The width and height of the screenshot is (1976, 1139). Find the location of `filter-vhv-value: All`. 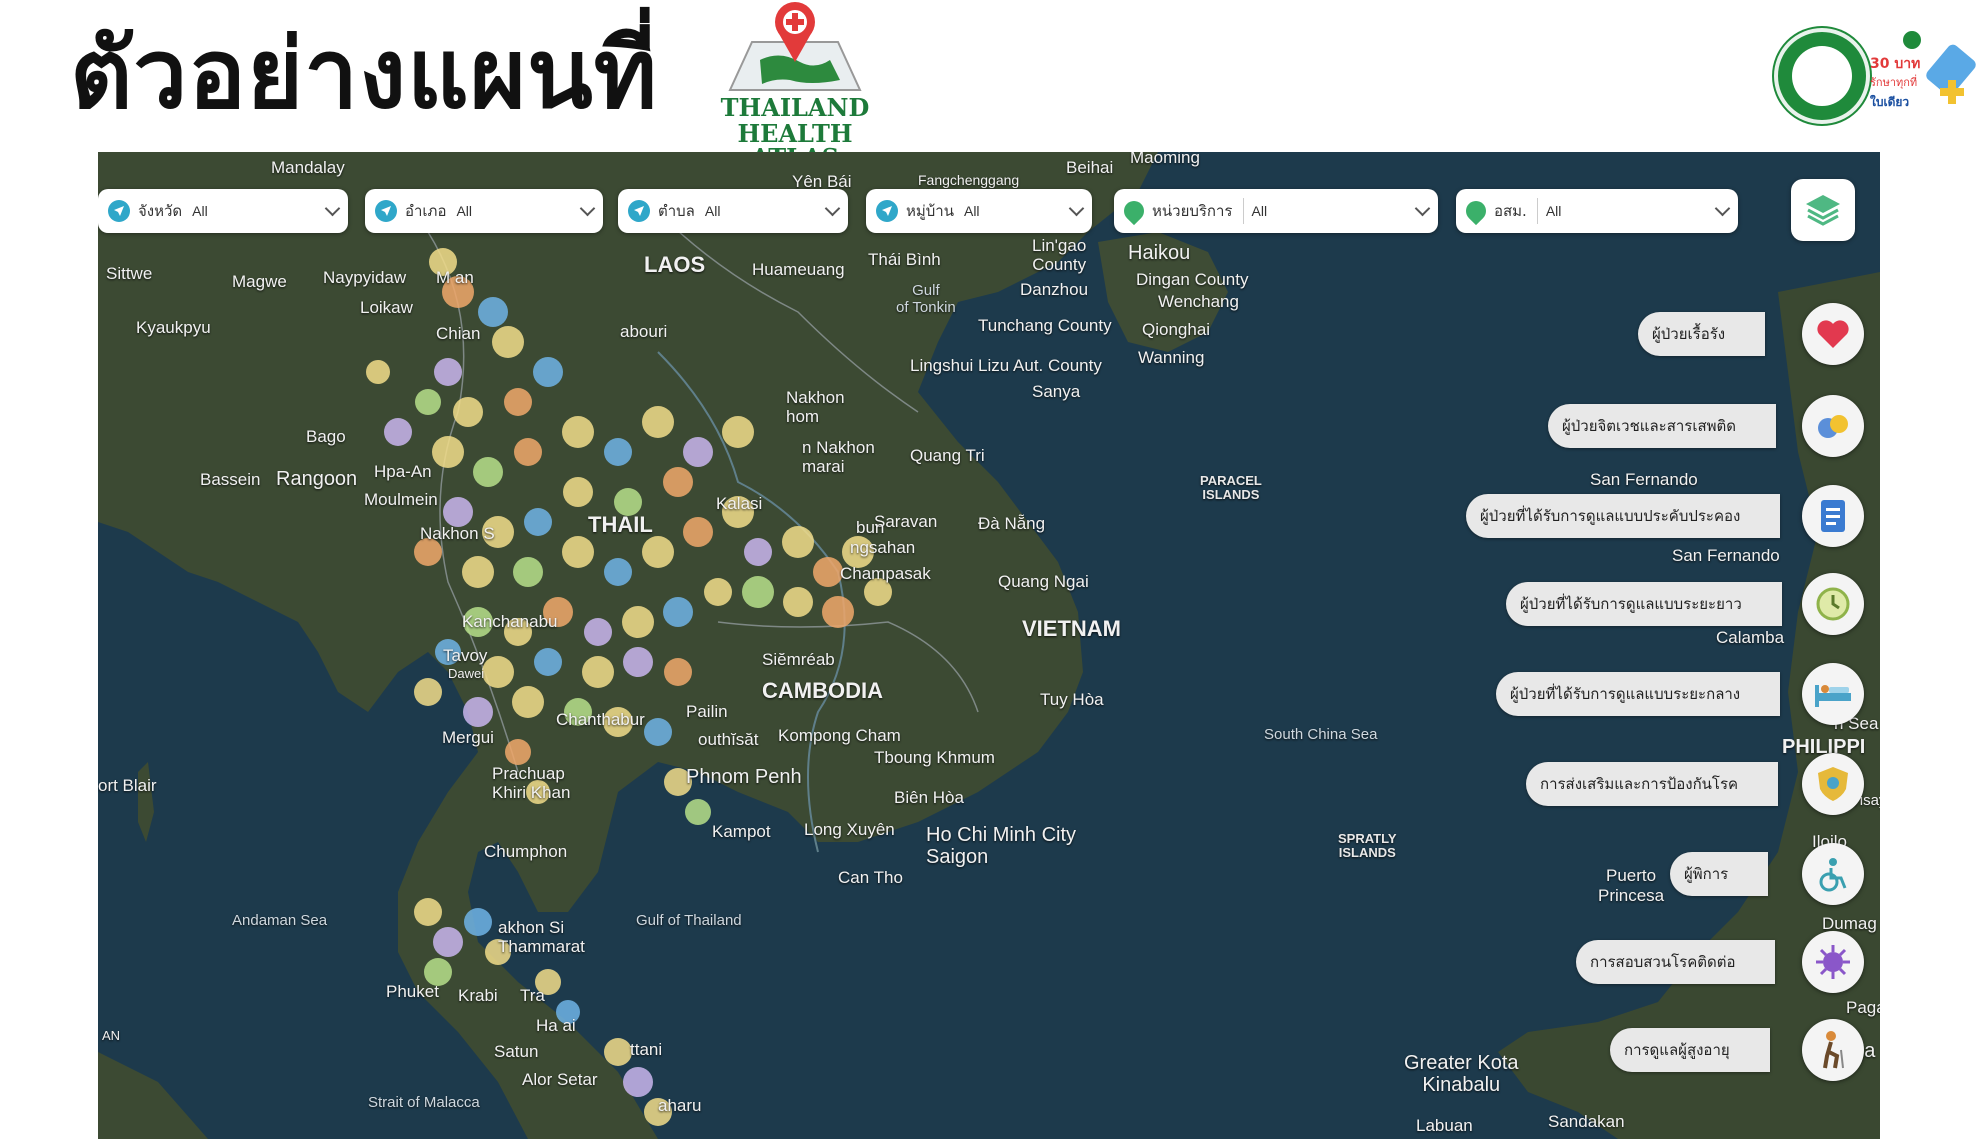

filter-vhv-value: All is located at coordinates (1553, 211).